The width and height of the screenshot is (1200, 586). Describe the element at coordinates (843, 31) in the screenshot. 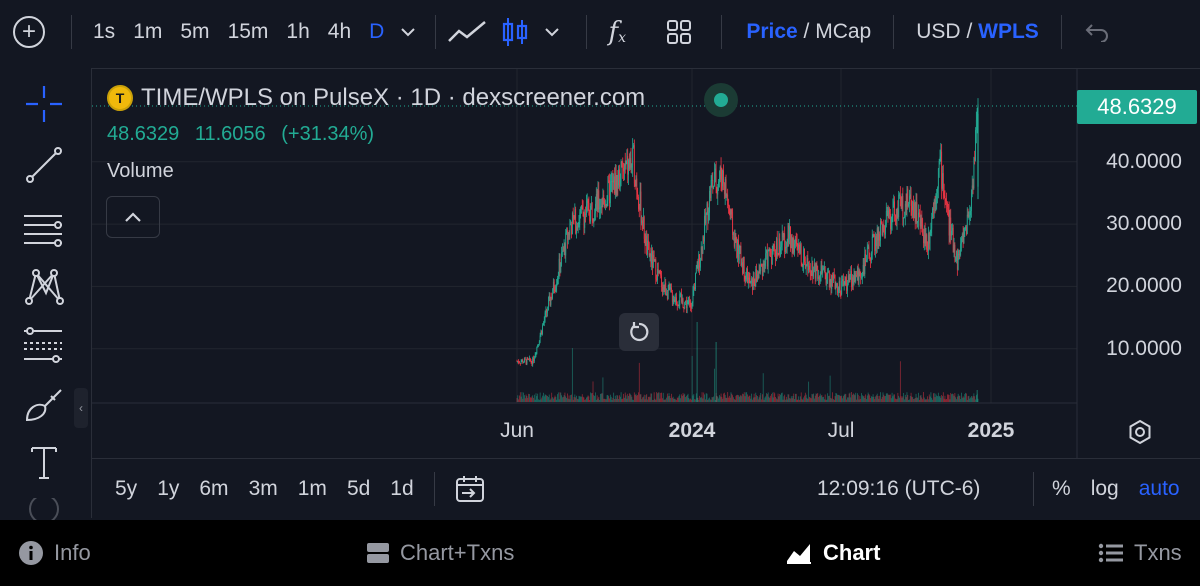

I see `mcap-toggle: MCap` at that location.